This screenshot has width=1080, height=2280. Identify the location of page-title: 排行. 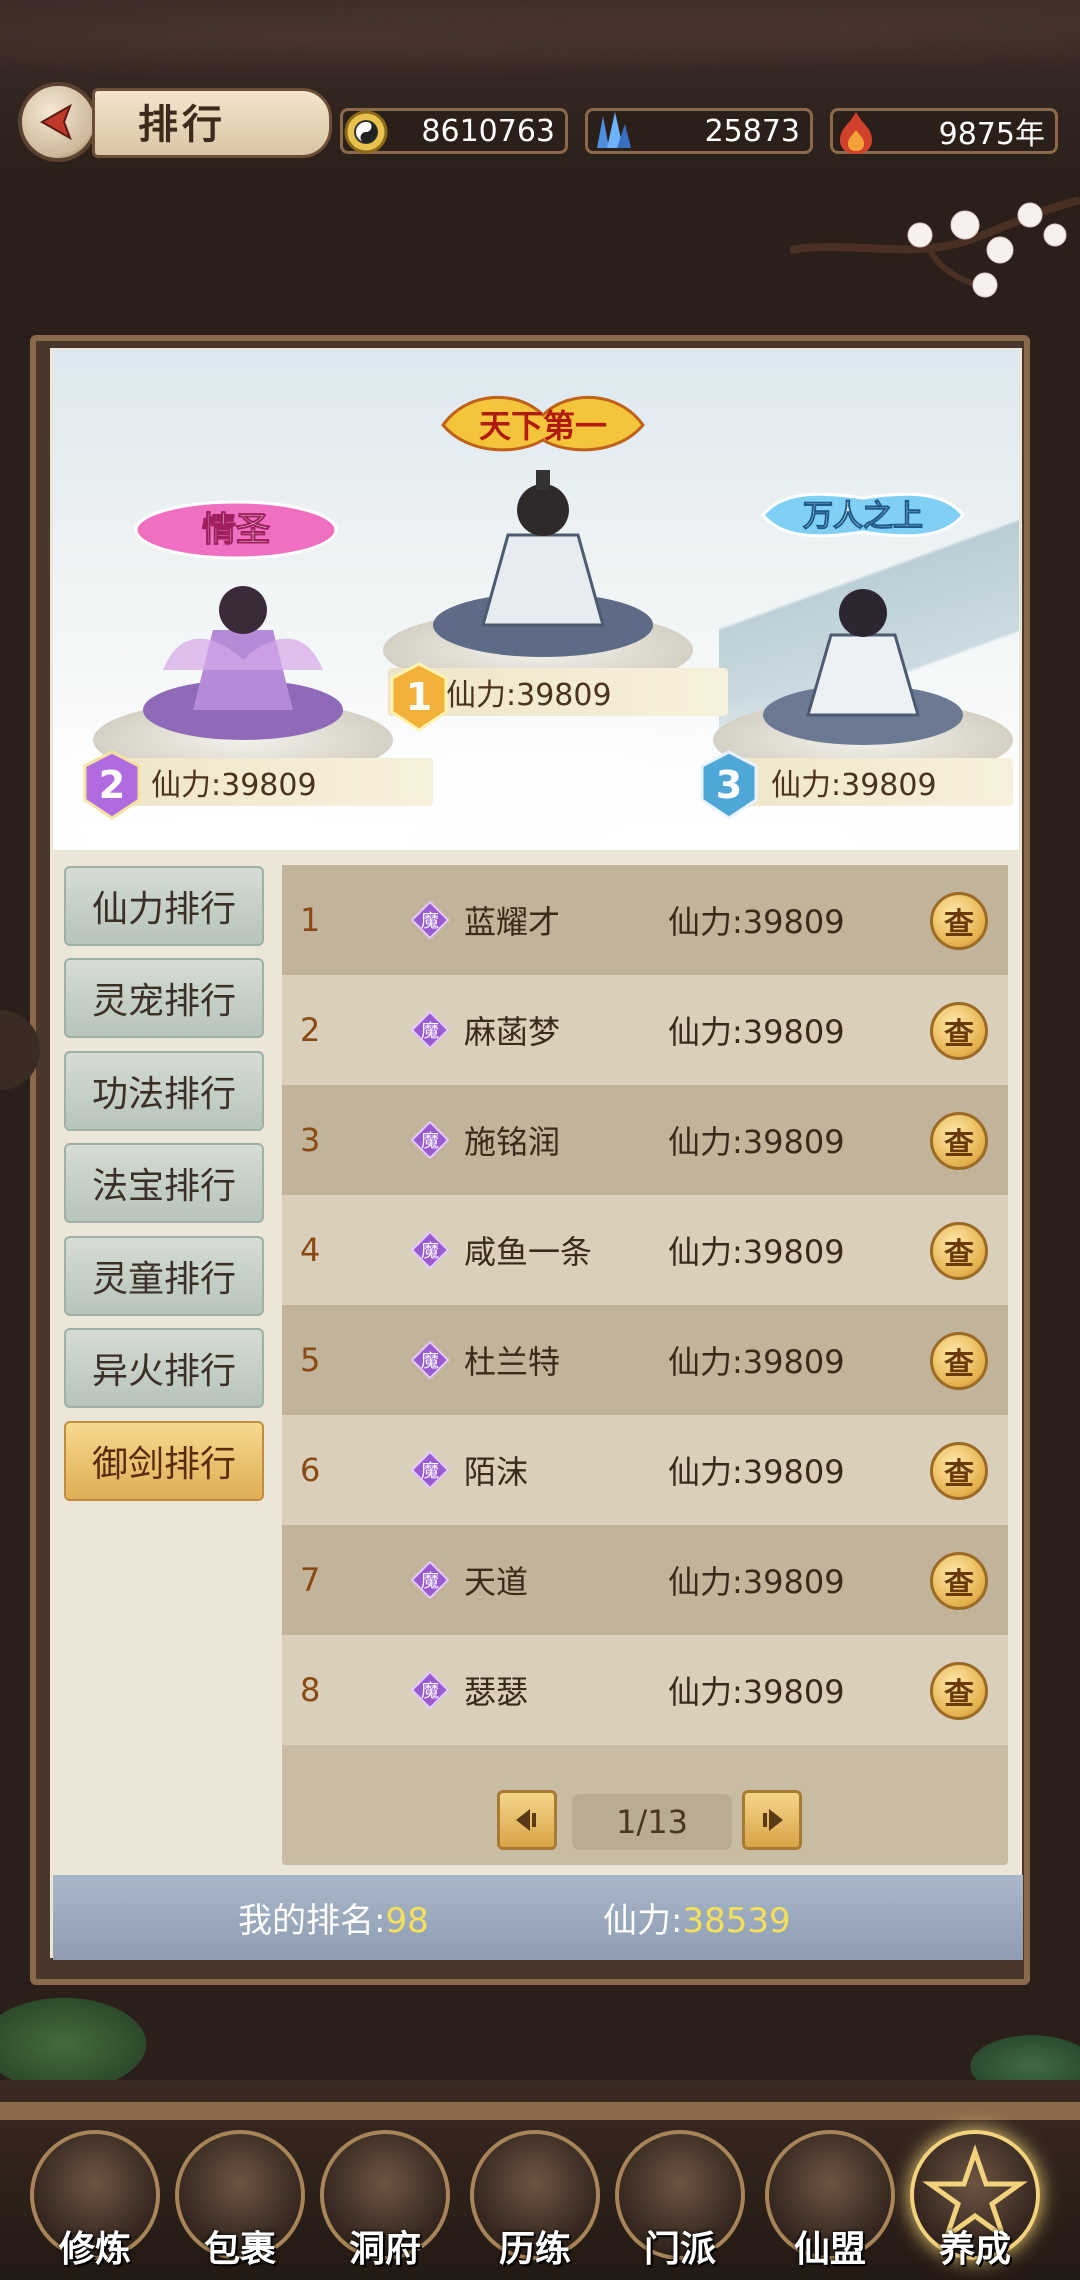
(182, 124).